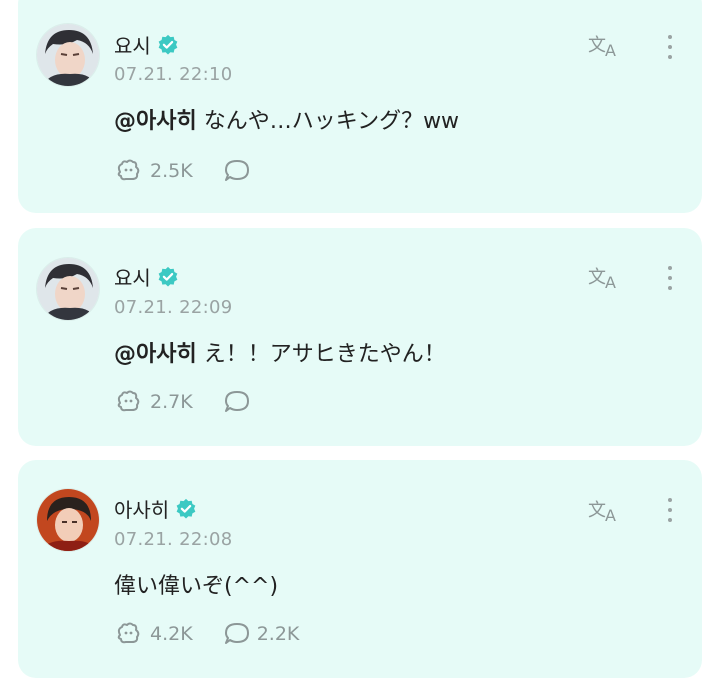 The image size is (719, 684). I want to click on post-actions: 4.2K 2.2K, so click(221, 634).